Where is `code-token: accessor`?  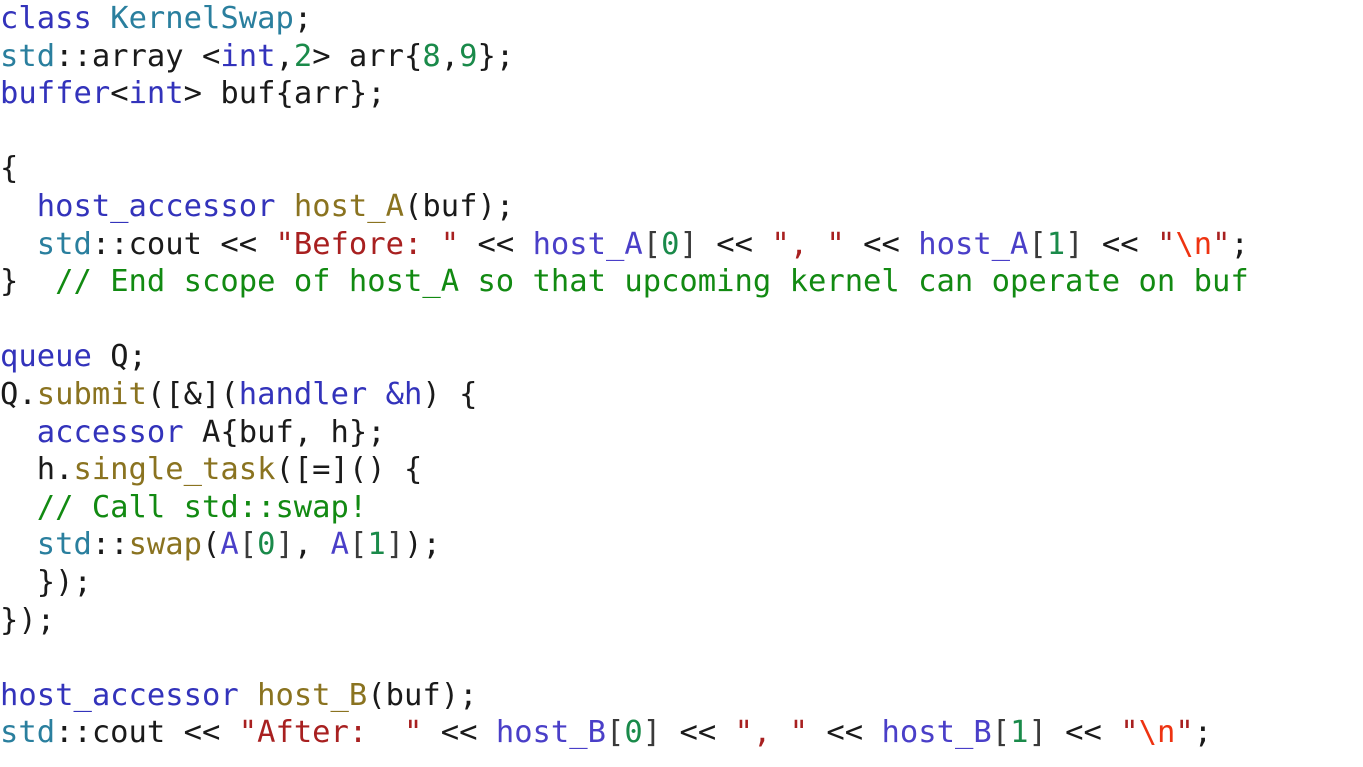
code-token: accessor is located at coordinates (110, 432).